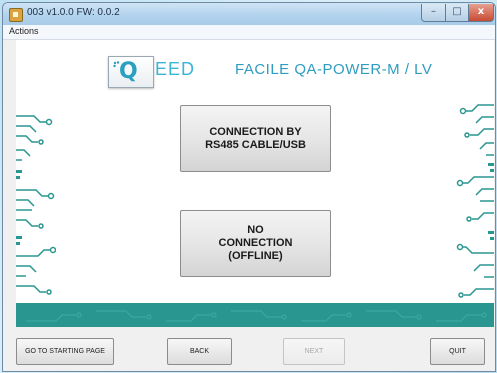  Describe the element at coordinates (73, 12) in the screenshot. I see `window-title: 003 v1.0.0 FW: 0.0.2` at that location.